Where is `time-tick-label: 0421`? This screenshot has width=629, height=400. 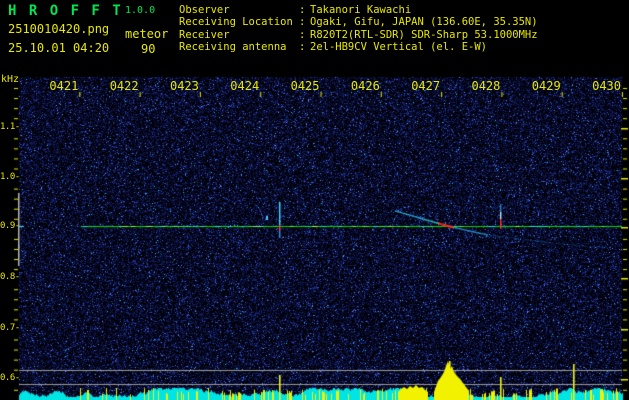
time-tick-label: 0421 is located at coordinates (64, 86).